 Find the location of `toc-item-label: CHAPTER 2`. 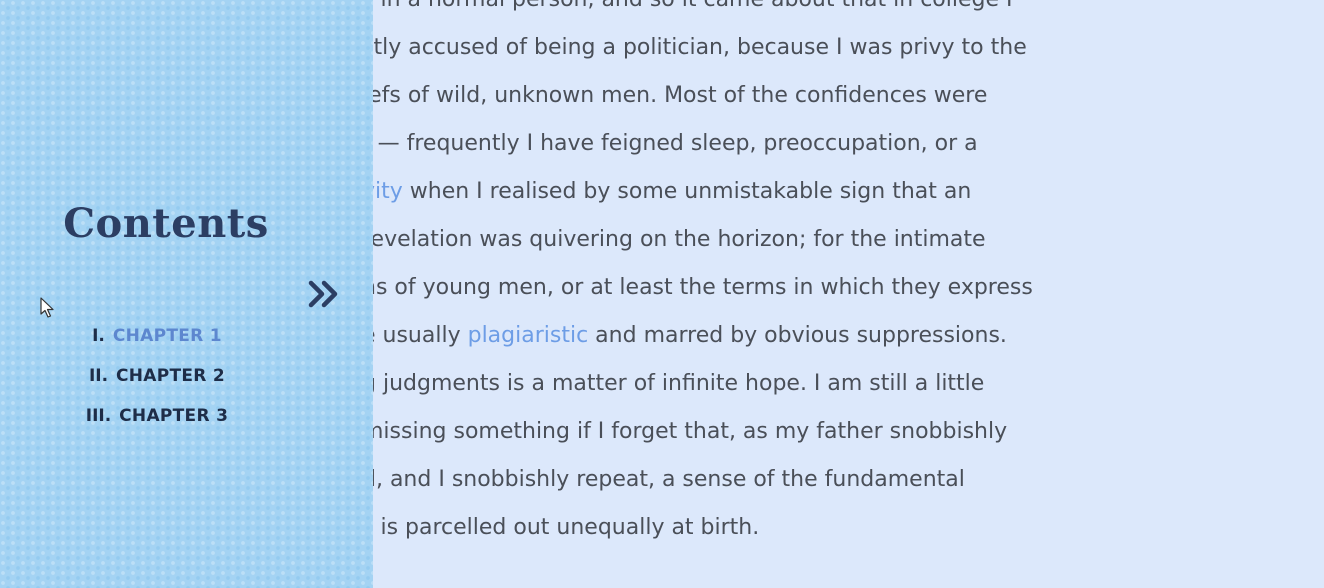

toc-item-label: CHAPTER 2 is located at coordinates (170, 376).